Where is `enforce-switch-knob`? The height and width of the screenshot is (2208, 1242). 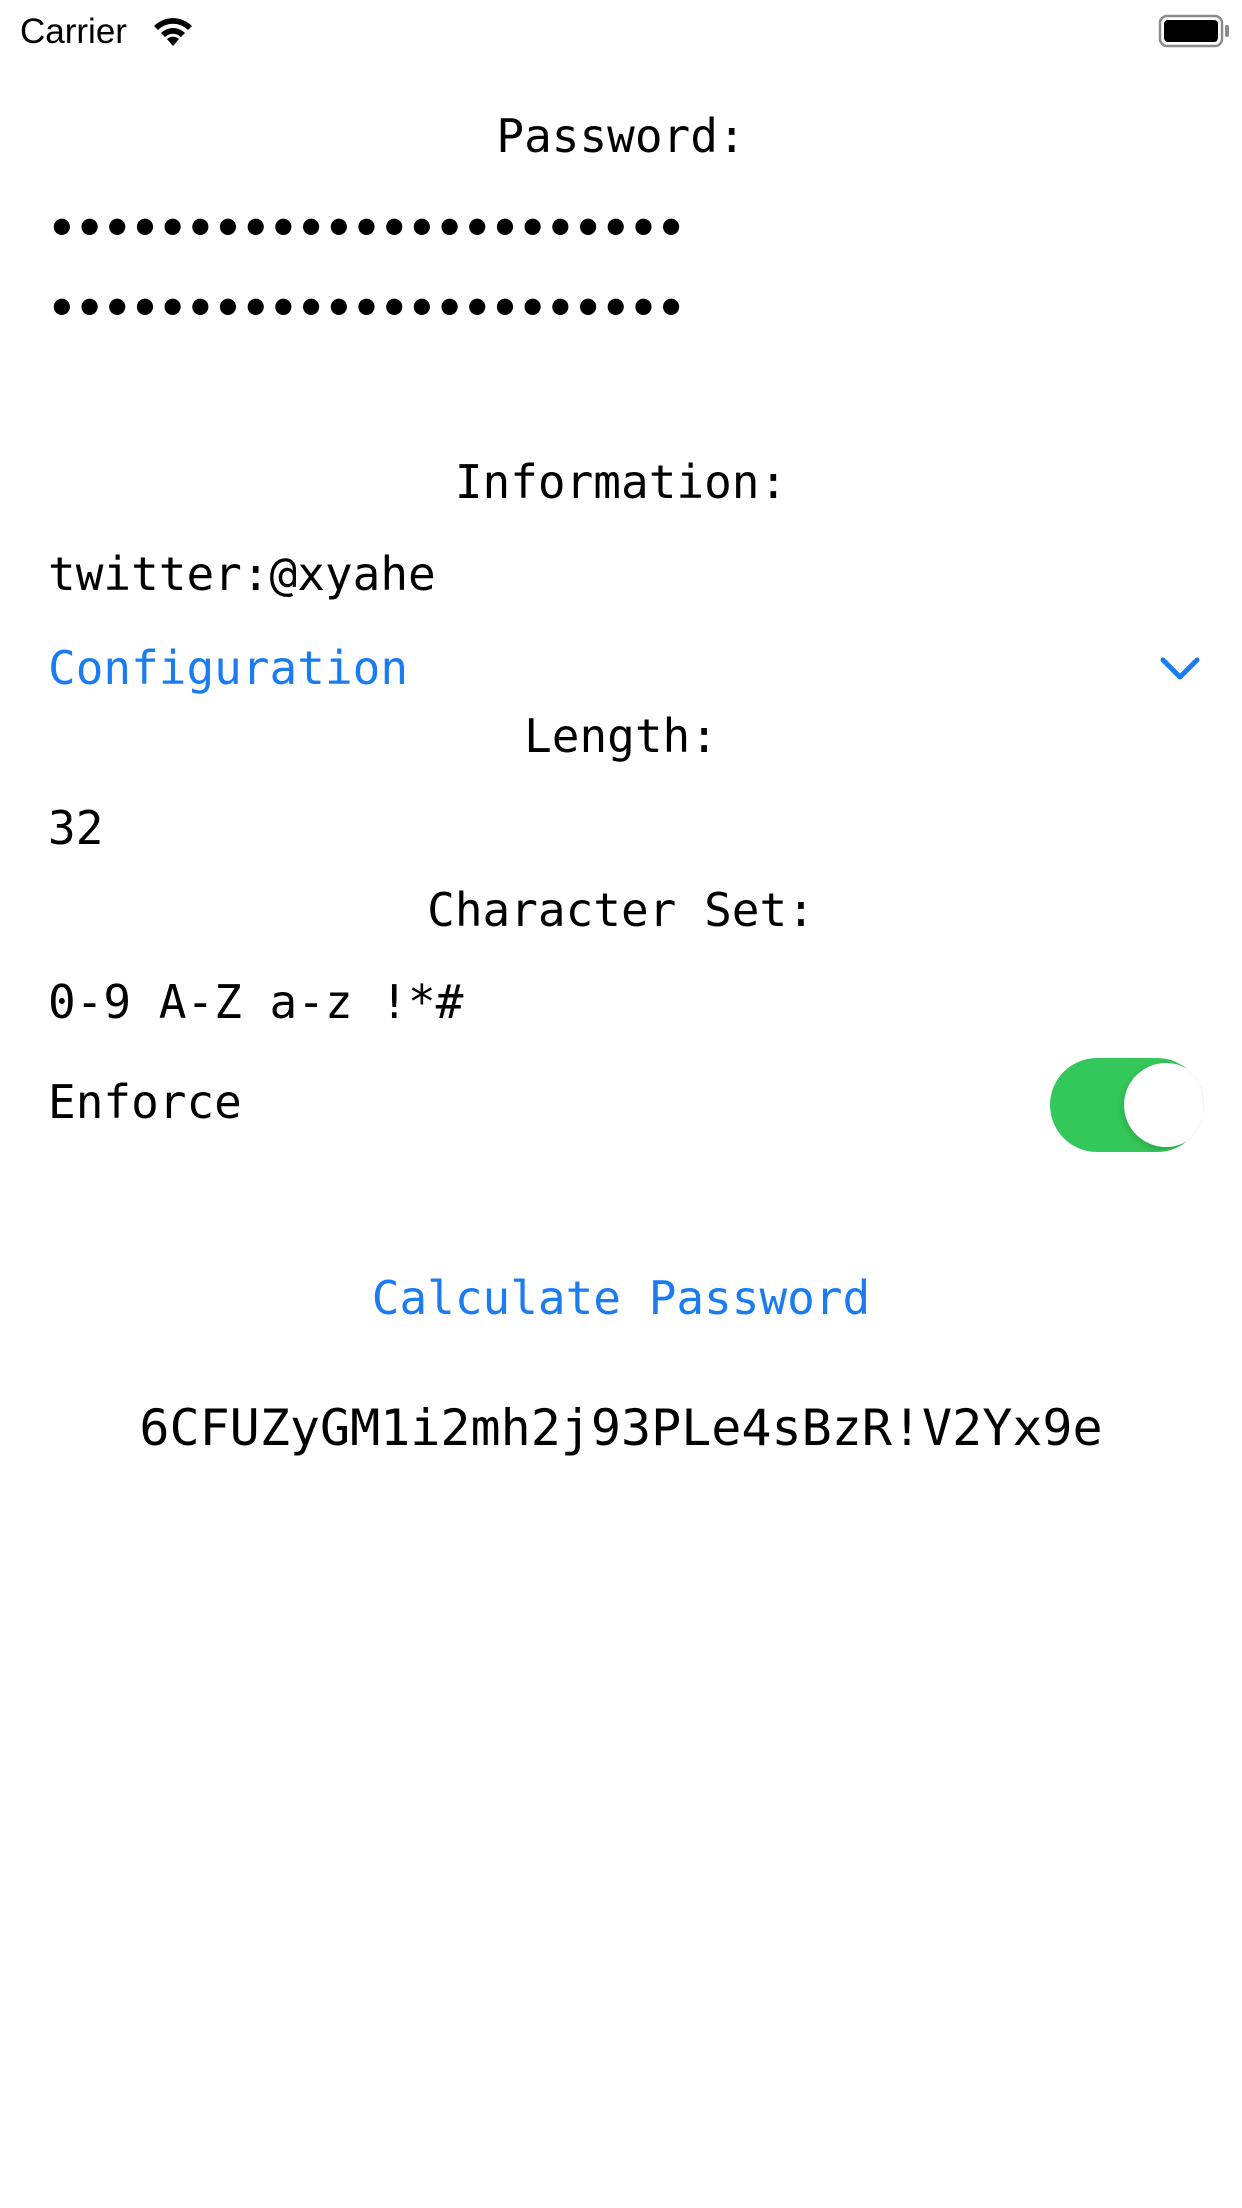
enforce-switch-knob is located at coordinates (1164, 1105).